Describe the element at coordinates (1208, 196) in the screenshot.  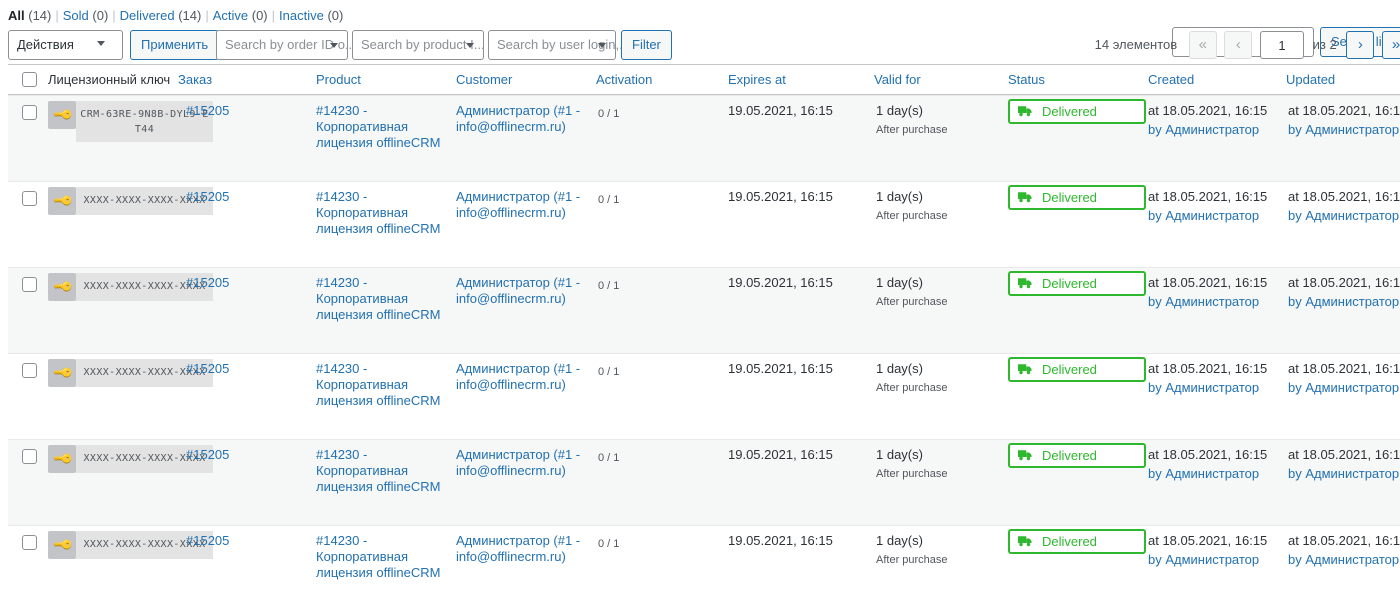
I see `created-at: at 18.05.2021, 16:15` at that location.